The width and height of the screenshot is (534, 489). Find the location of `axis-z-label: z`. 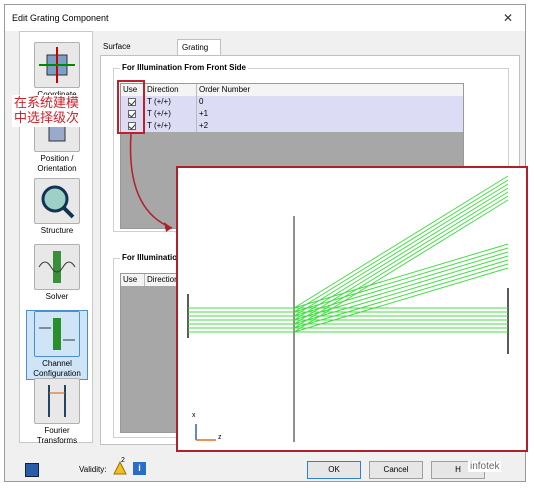

axis-z-label: z is located at coordinates (220, 437).